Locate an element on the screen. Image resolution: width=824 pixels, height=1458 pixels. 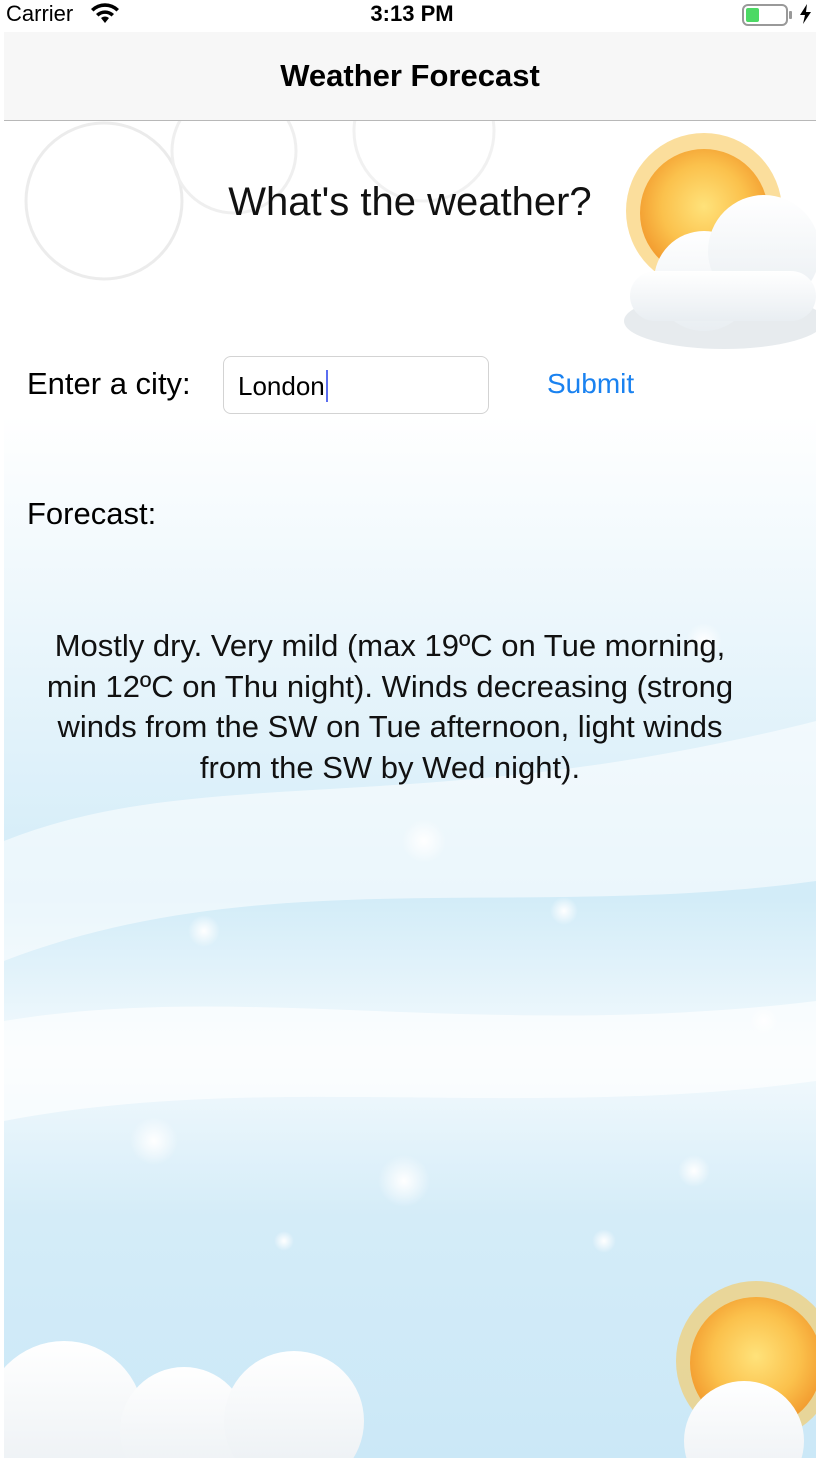
page-heading: What's the weather? is located at coordinates (410, 202).